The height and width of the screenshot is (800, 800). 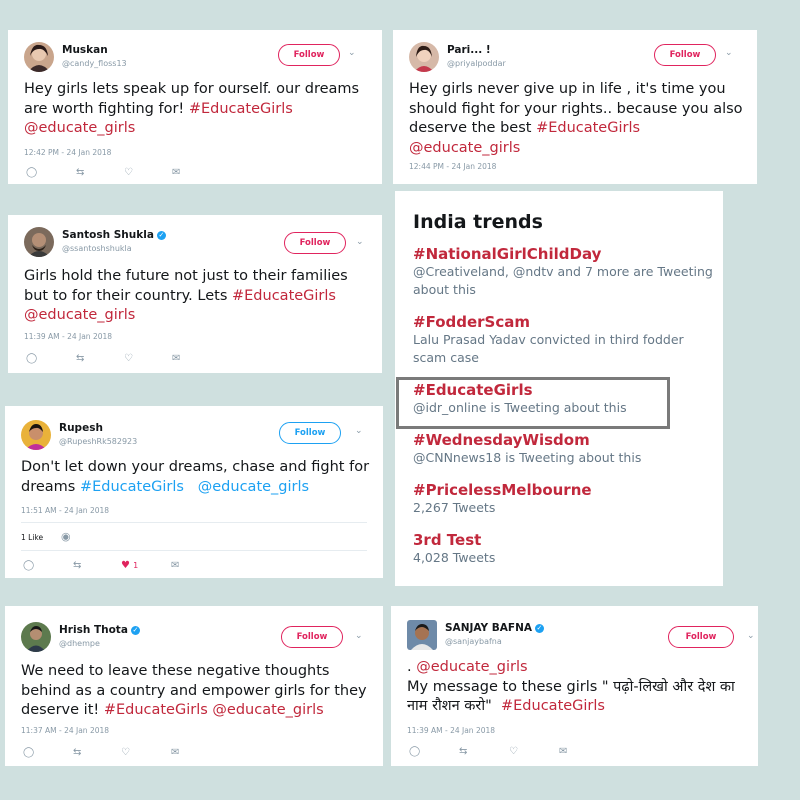 I want to click on user-handle: @dhempe, so click(x=79, y=643).